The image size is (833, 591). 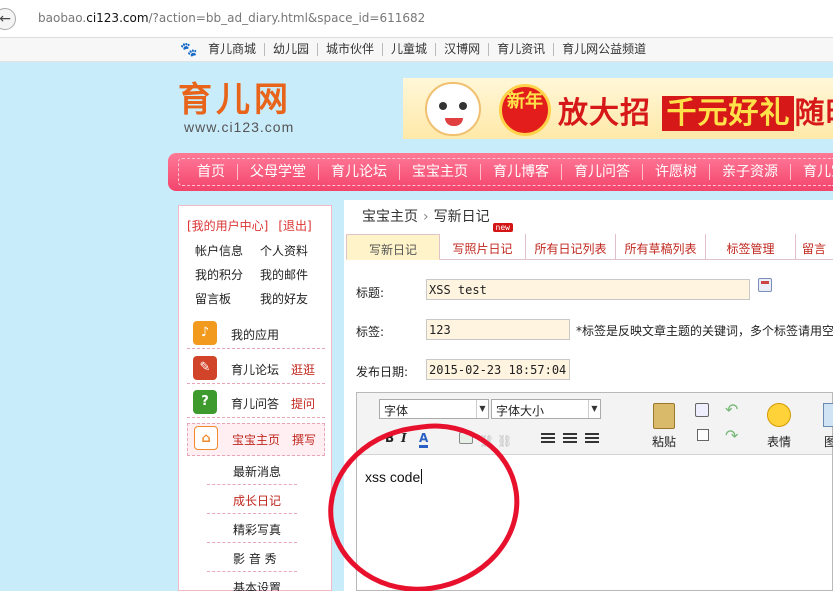 I want to click on sidebar-item-my-apps: ♪ 我的应用, so click(x=256, y=334).